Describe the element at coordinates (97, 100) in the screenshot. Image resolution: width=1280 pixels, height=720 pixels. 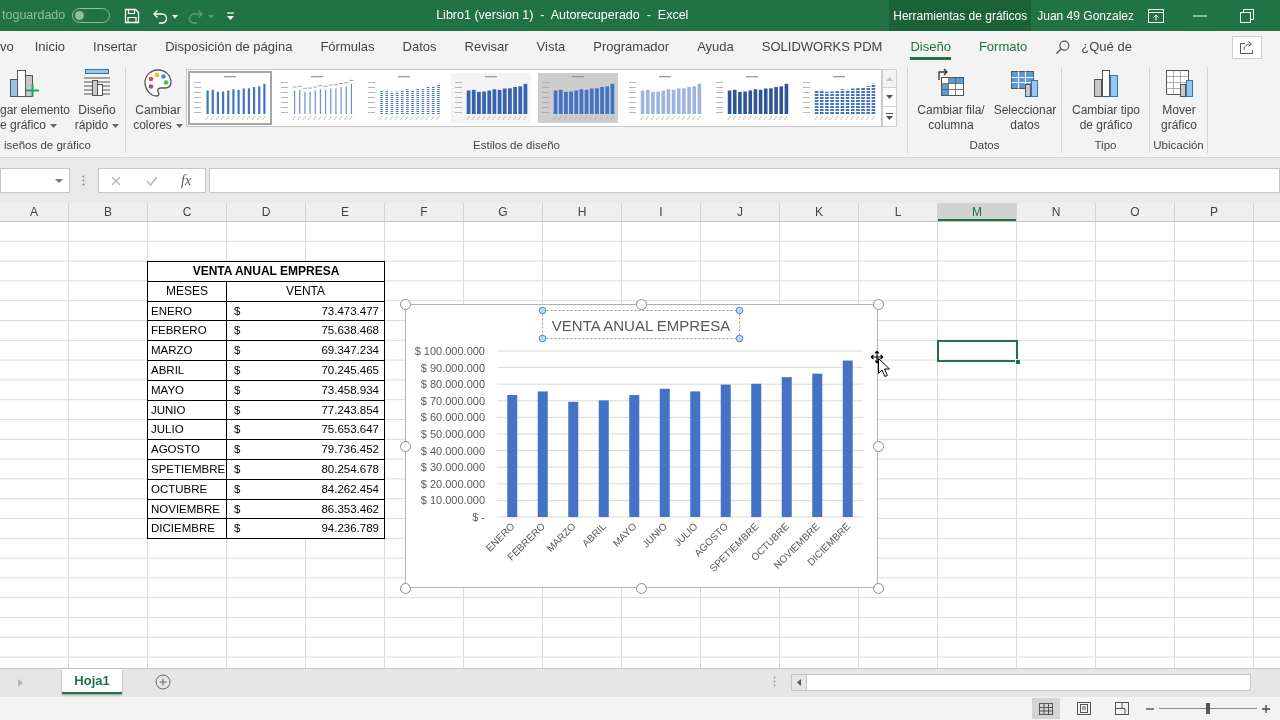
I see `ribbon-command-button: Diseño rápido` at that location.